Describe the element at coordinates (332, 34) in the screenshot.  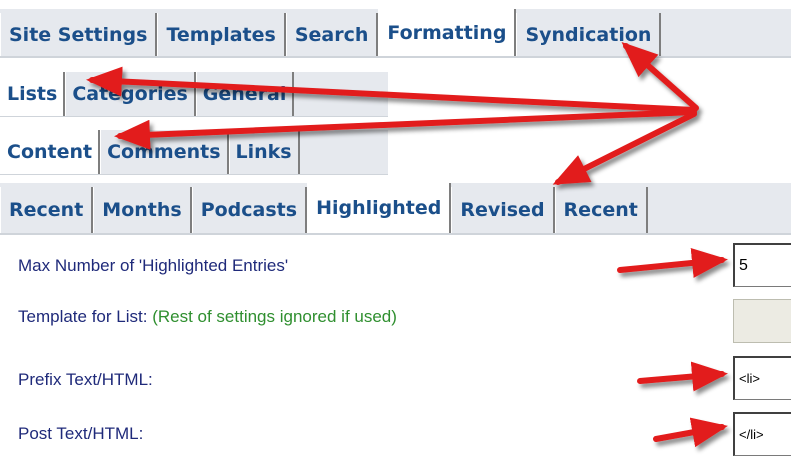
I see `tab-search: Search` at that location.